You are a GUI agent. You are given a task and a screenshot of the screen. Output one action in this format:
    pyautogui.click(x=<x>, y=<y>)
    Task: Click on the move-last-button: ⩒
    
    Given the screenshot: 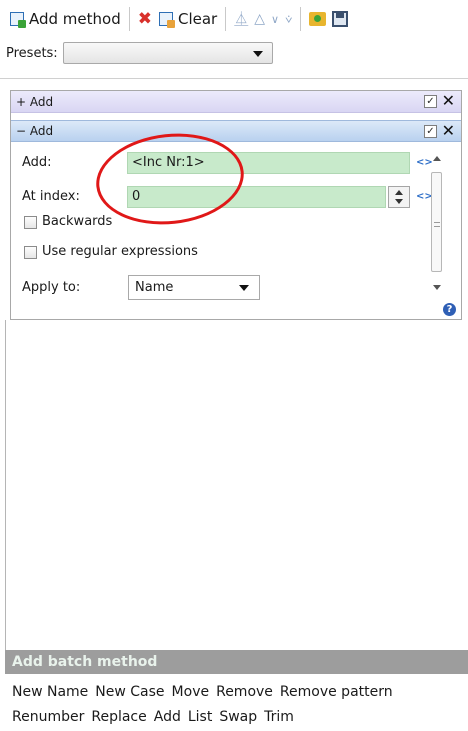 What is the action you would take?
    pyautogui.click(x=288, y=19)
    